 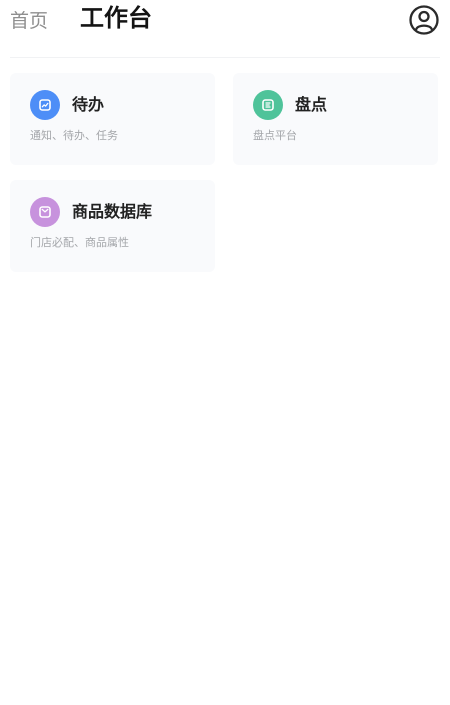 I want to click on todo-card: 待办 通知、待办、任务, so click(x=112, y=119).